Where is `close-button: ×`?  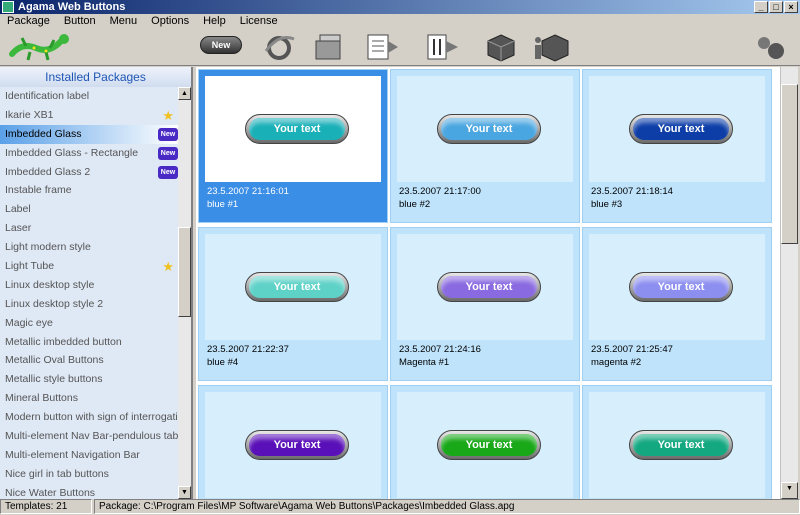
close-button: × is located at coordinates (791, 7).